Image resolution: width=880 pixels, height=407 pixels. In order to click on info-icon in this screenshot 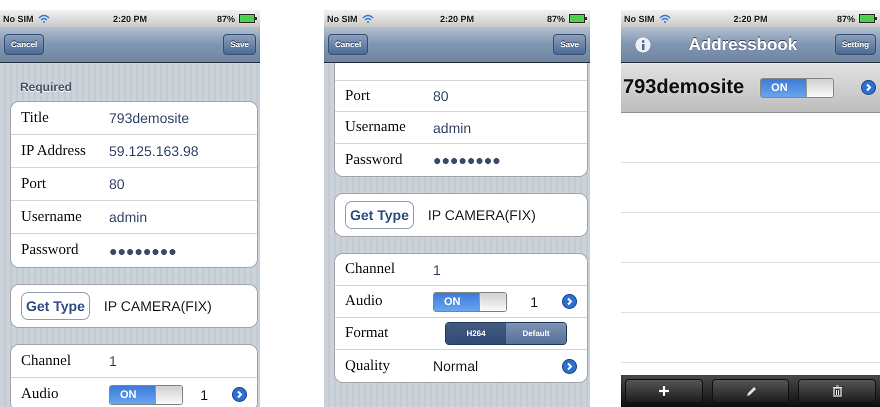, I will do `click(643, 44)`.